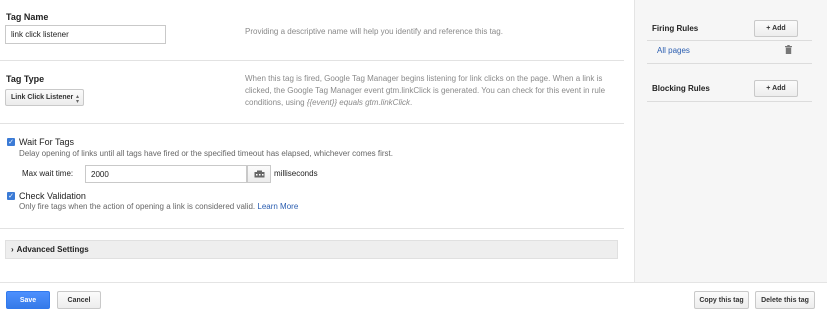  What do you see at coordinates (358, 102) in the screenshot?
I see `tag-type-help-condition: {{event}} equals gtm.linkClick` at bounding box center [358, 102].